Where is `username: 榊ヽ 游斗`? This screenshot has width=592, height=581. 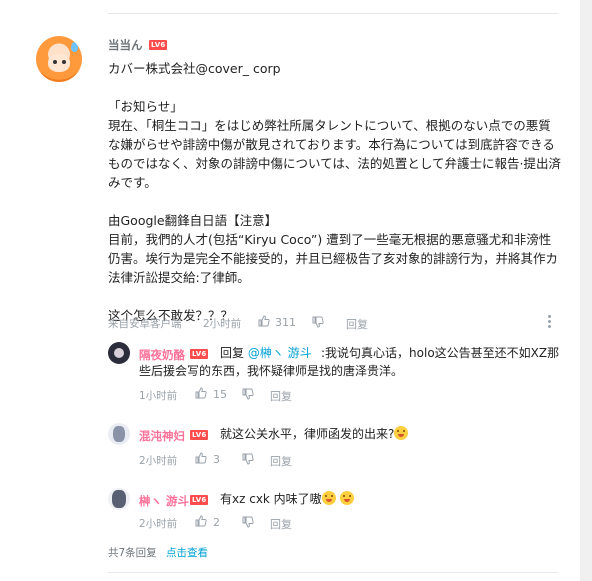
username: 榊ヽ 游斗 is located at coordinates (164, 501).